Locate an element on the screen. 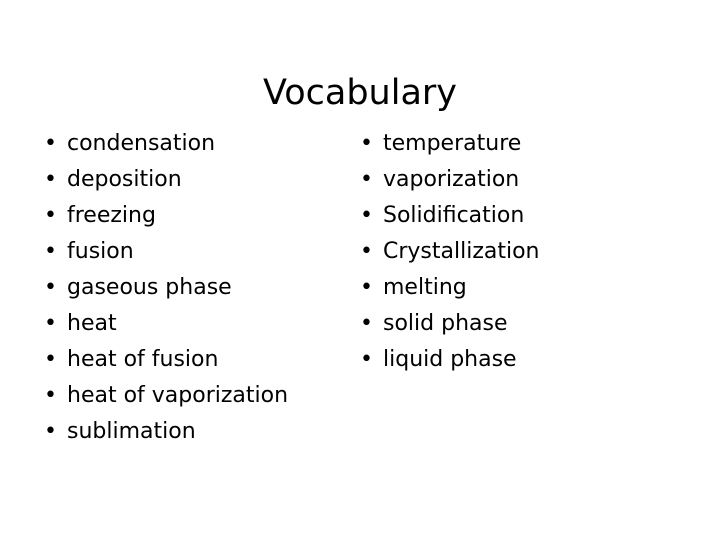 The image size is (720, 540). list-item: • condensation is located at coordinates (190, 144).